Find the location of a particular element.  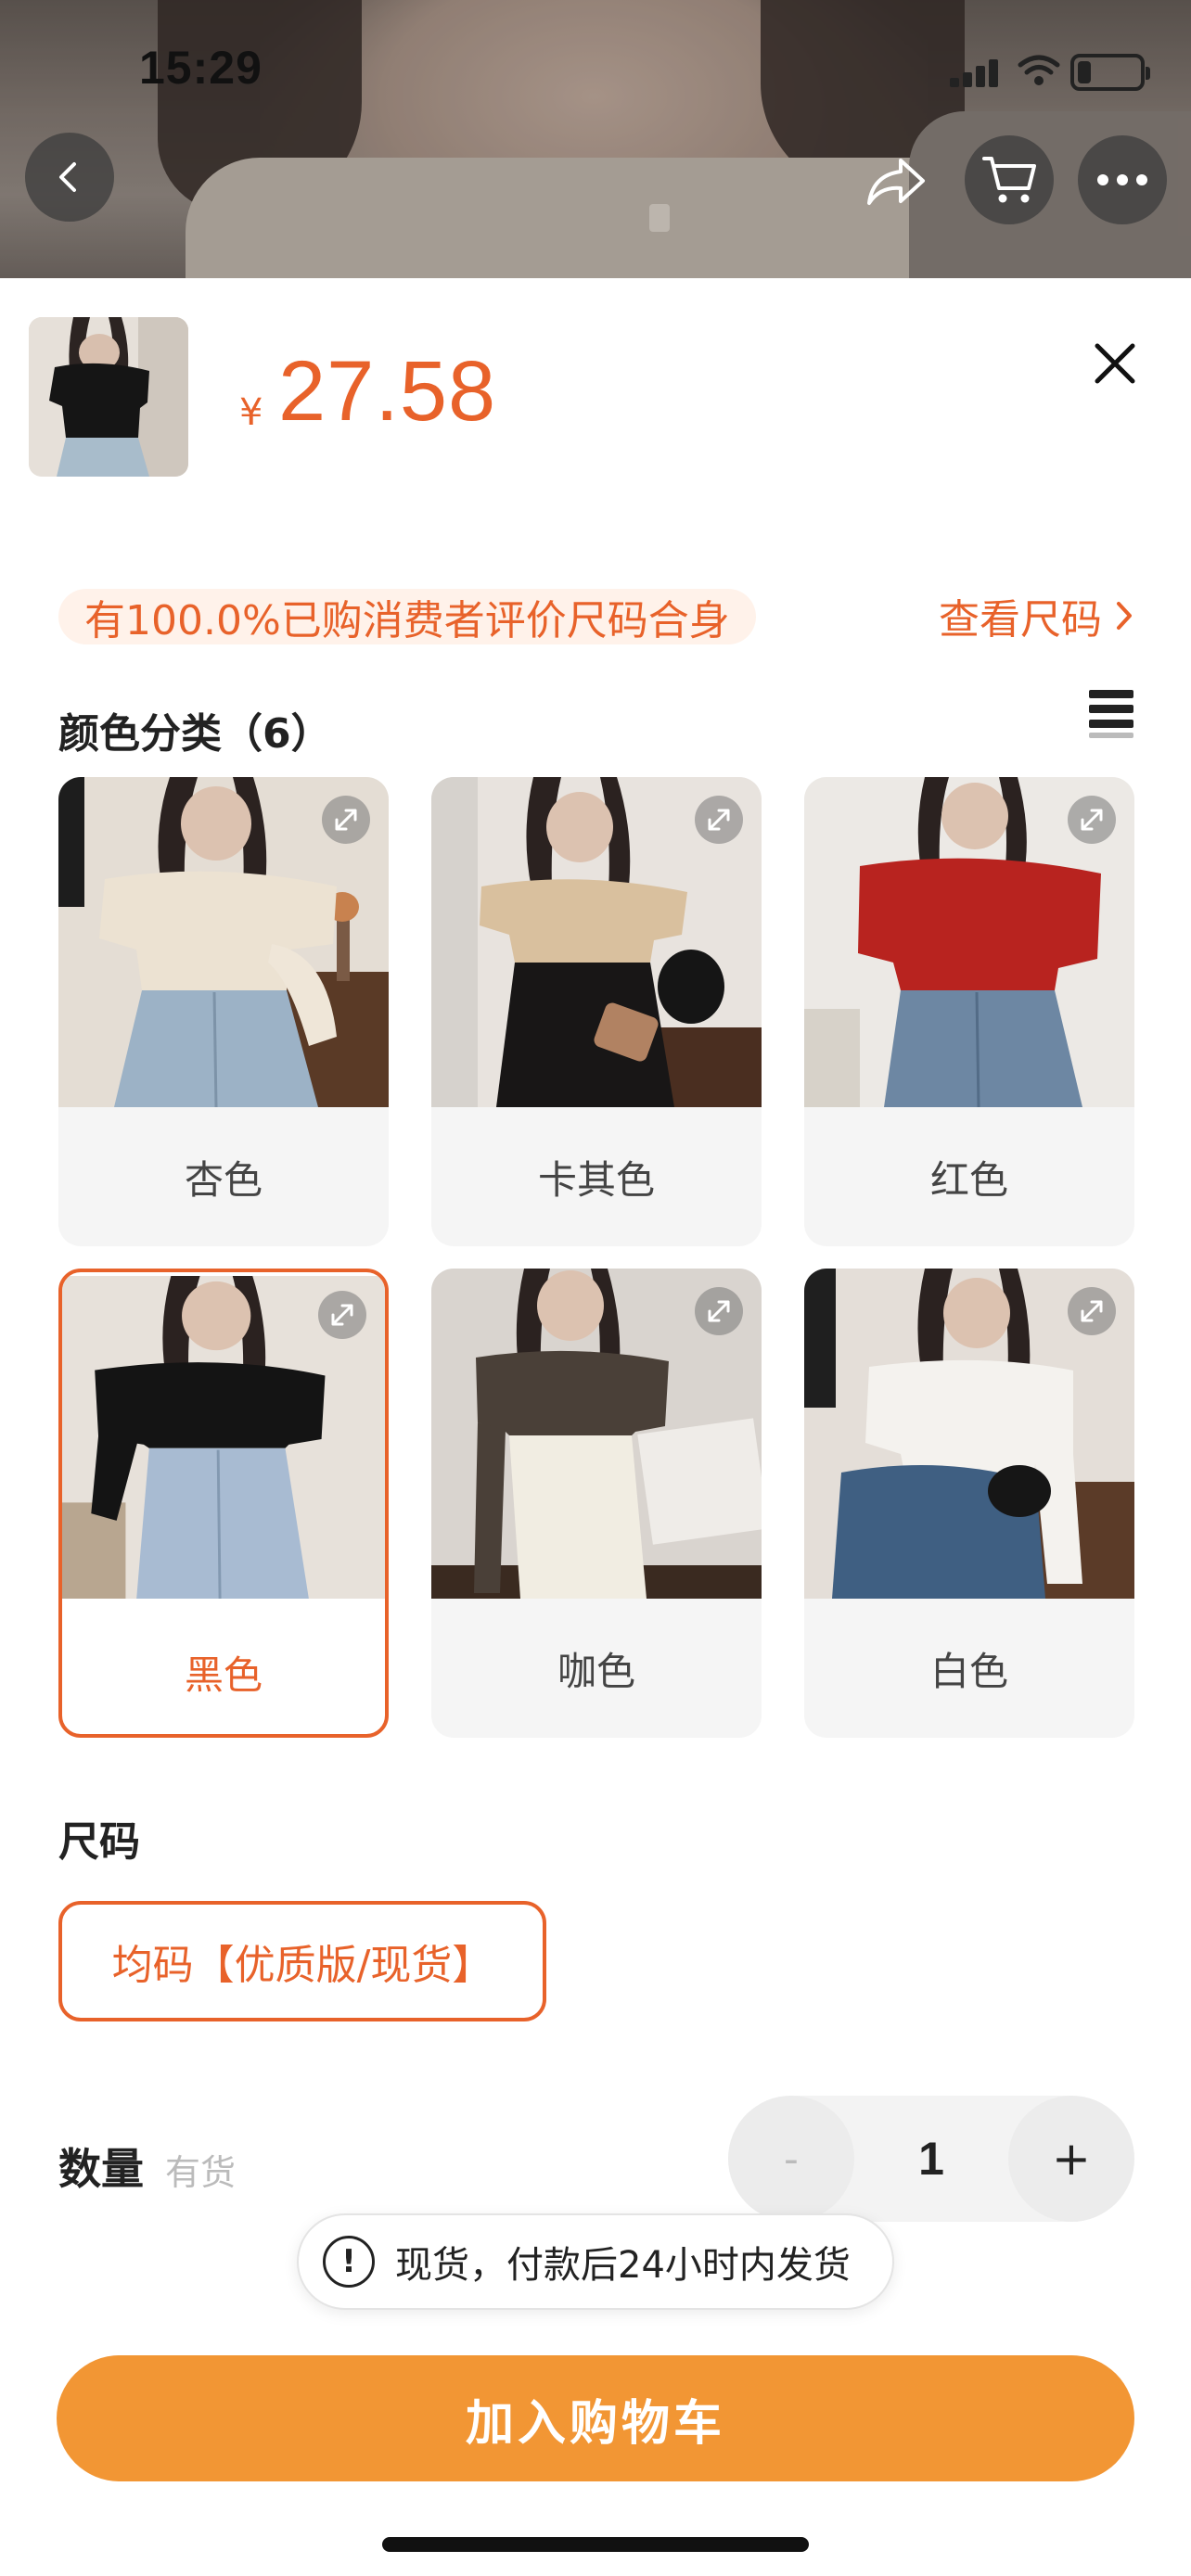

color-option-label: 白色 is located at coordinates (969, 1671).